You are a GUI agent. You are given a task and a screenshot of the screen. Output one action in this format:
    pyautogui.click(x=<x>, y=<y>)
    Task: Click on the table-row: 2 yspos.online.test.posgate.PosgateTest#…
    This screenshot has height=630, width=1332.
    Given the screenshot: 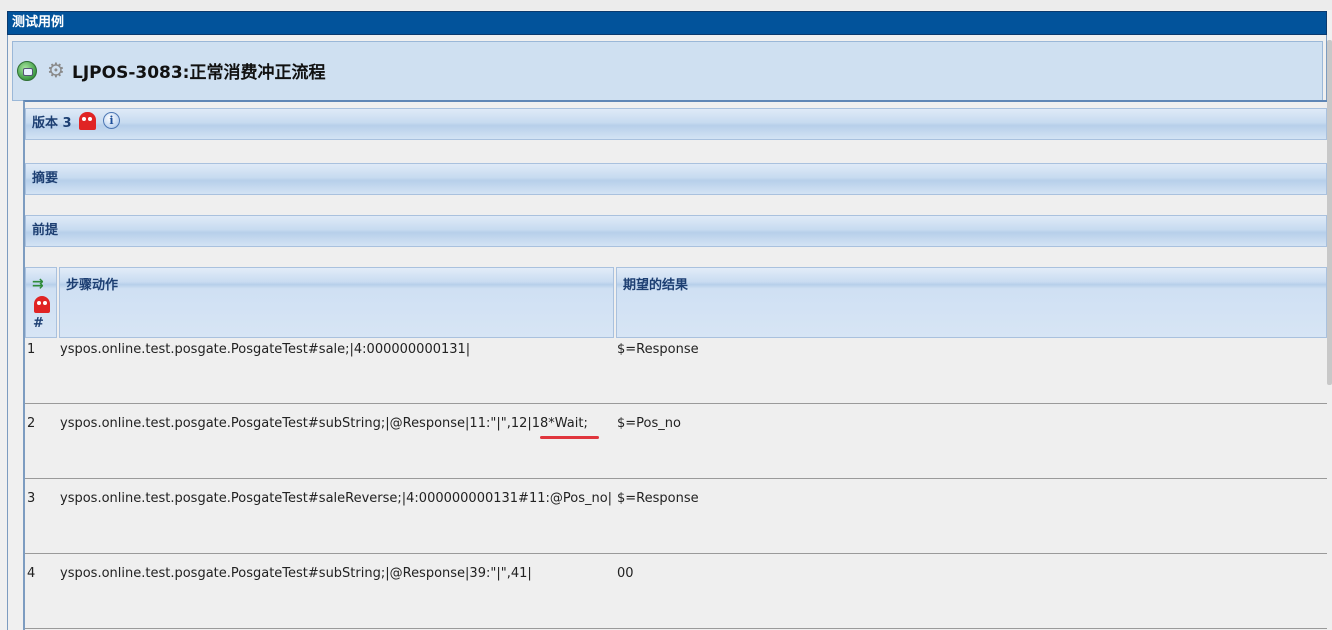 What is the action you would take?
    pyautogui.click(x=676, y=441)
    